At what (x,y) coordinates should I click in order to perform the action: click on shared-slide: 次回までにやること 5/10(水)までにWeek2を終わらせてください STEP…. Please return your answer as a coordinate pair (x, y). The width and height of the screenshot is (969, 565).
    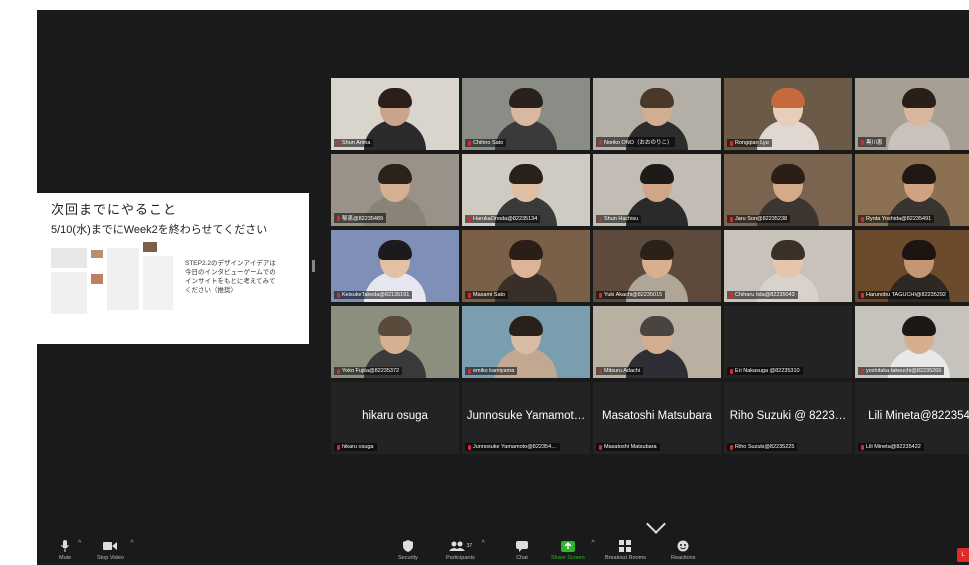
    Looking at the image, I should click on (173, 268).